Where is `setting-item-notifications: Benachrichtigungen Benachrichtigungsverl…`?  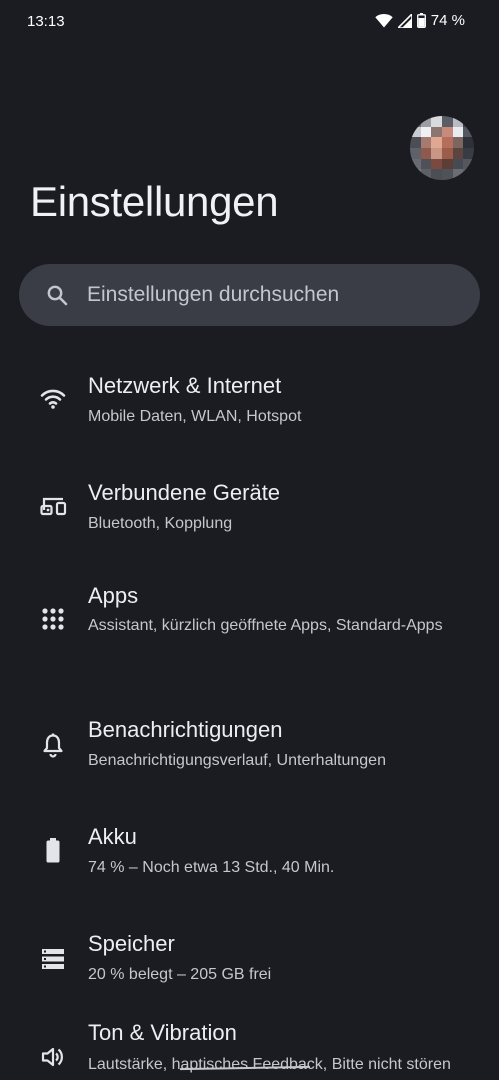 setting-item-notifications: Benachrichtigungen Benachrichtigungsverl… is located at coordinates (249, 742).